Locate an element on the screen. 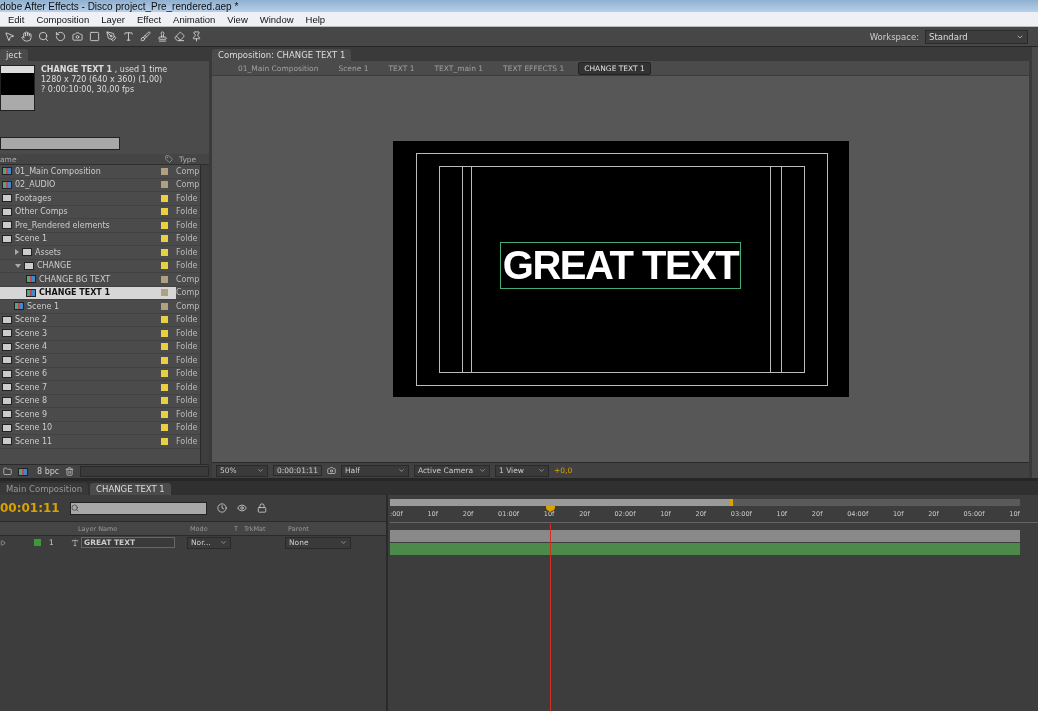 The height and width of the screenshot is (711, 1038). item-name: Scene 2 is located at coordinates (32, 320).